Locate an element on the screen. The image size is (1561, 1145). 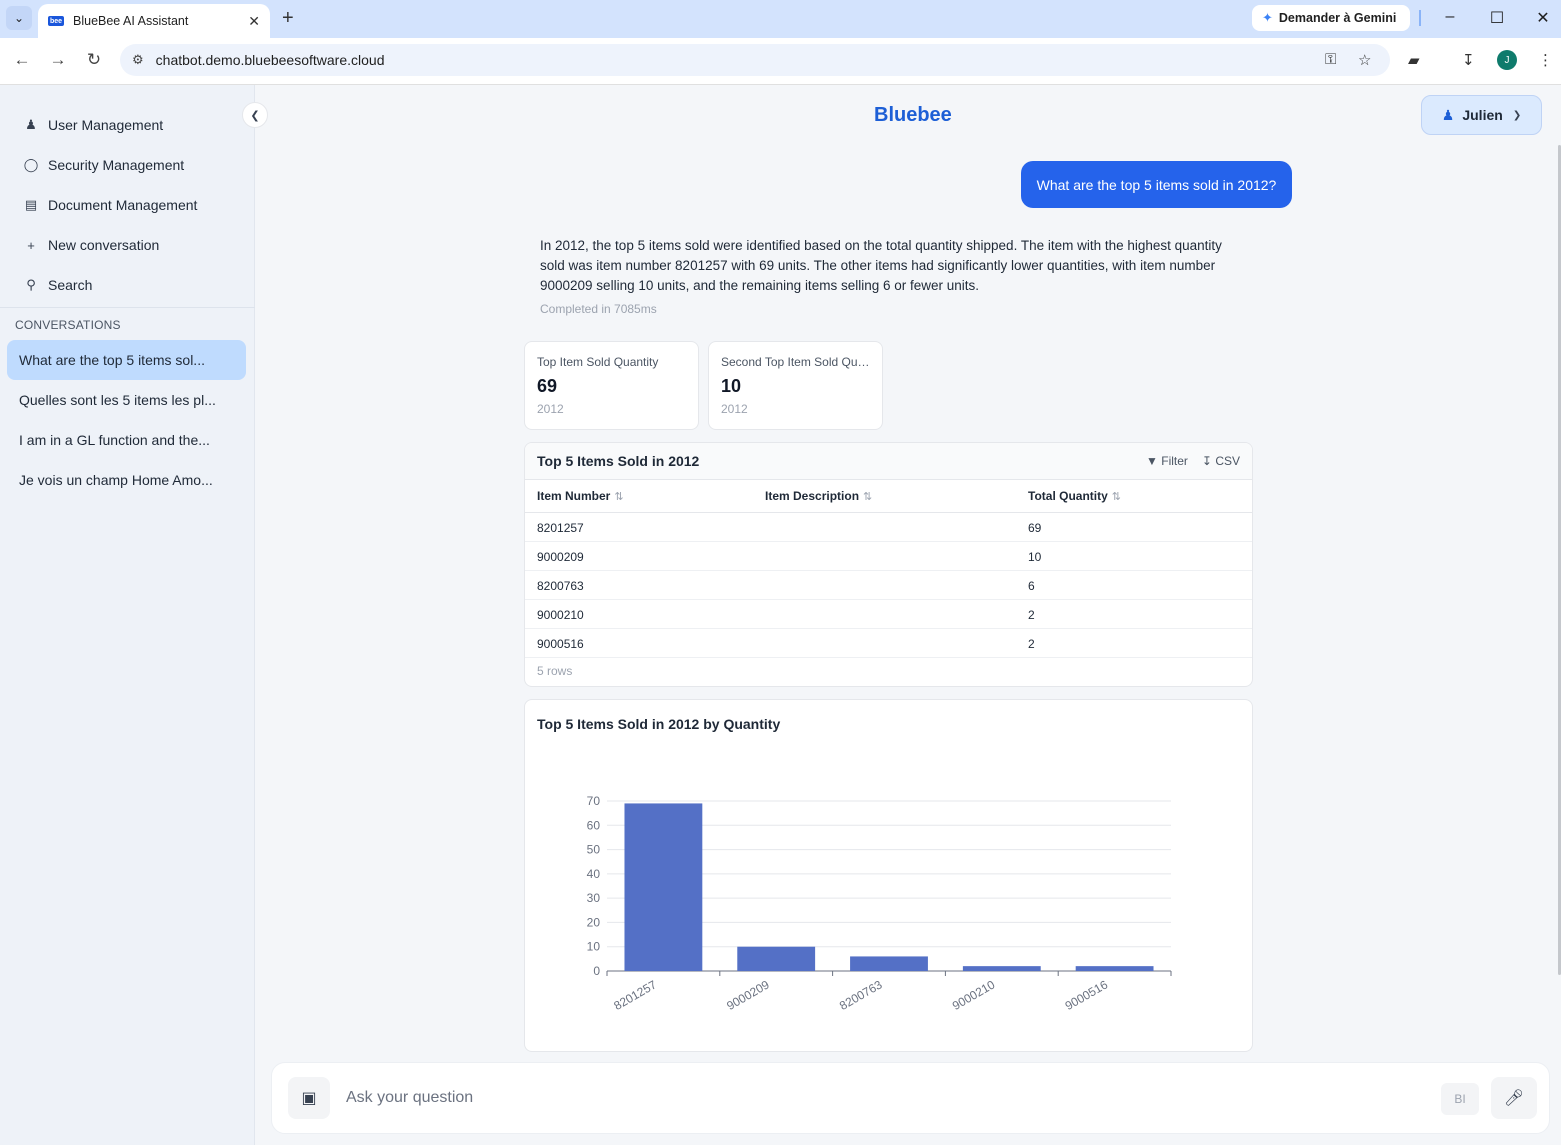
collapse-sidebar-button: ❮ is located at coordinates (255, 115).